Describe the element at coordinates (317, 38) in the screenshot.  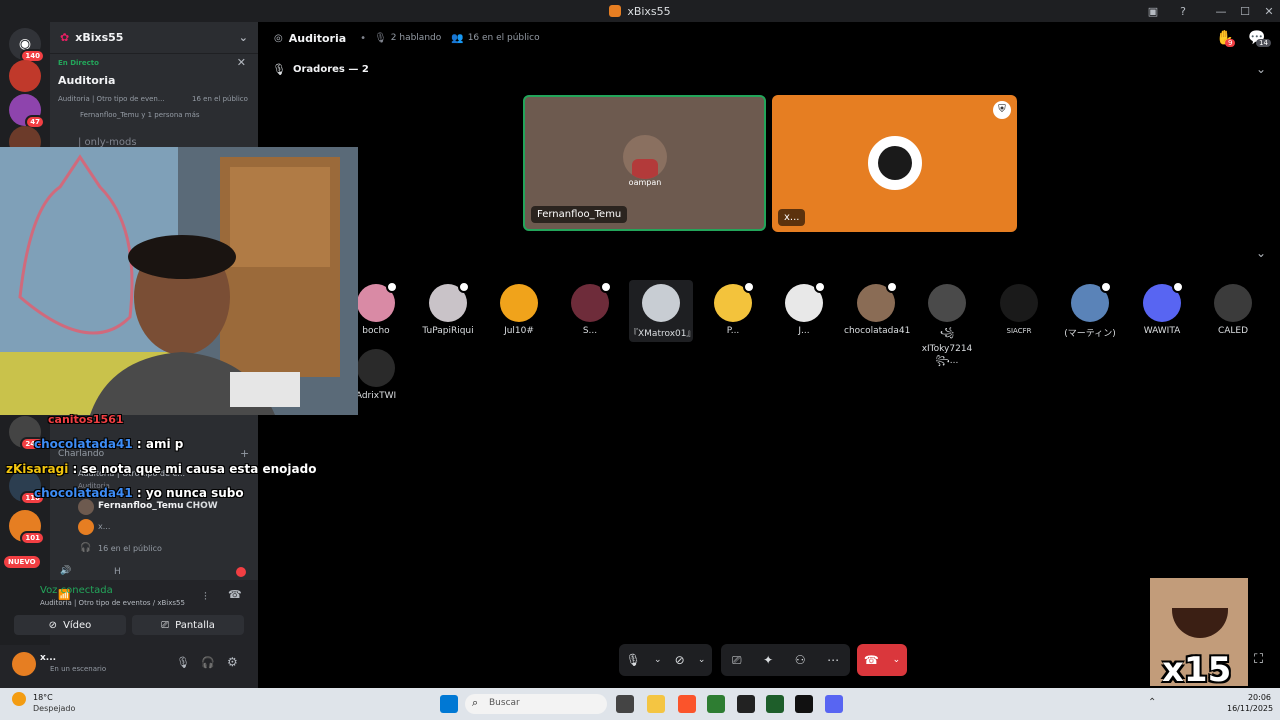
I see `stage-channel-name: Auditoria` at that location.